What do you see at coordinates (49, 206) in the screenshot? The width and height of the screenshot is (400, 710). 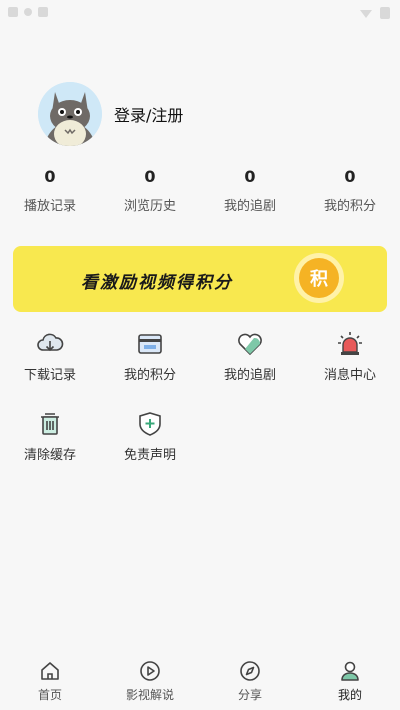 I see `stat-label: 播放记录` at bounding box center [49, 206].